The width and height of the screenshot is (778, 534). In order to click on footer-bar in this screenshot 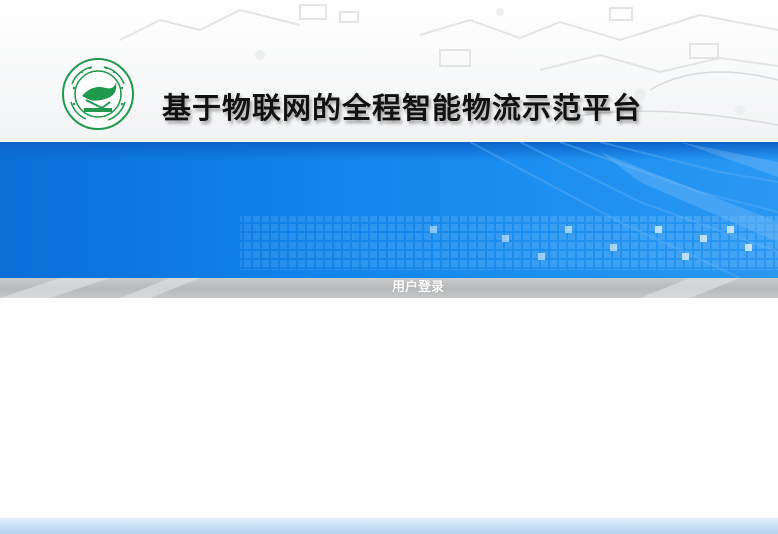, I will do `click(389, 526)`.